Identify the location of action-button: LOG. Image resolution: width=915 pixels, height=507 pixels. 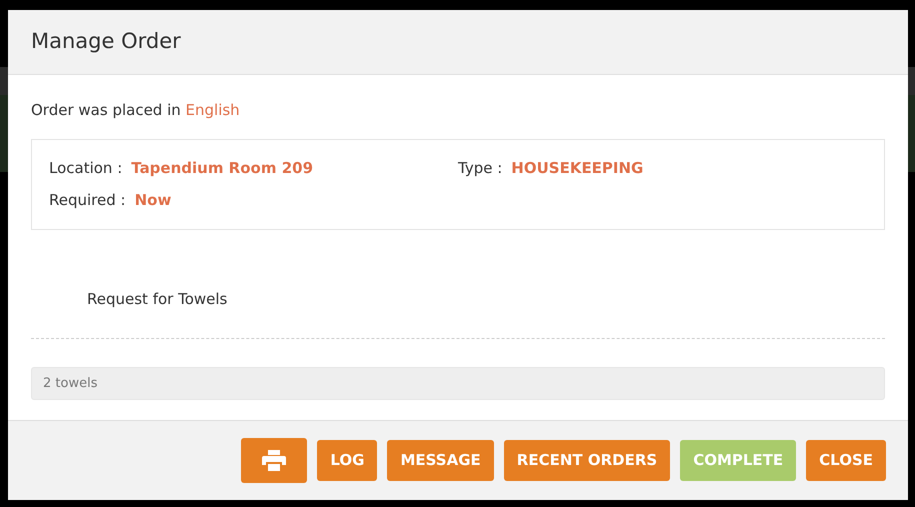
(347, 460).